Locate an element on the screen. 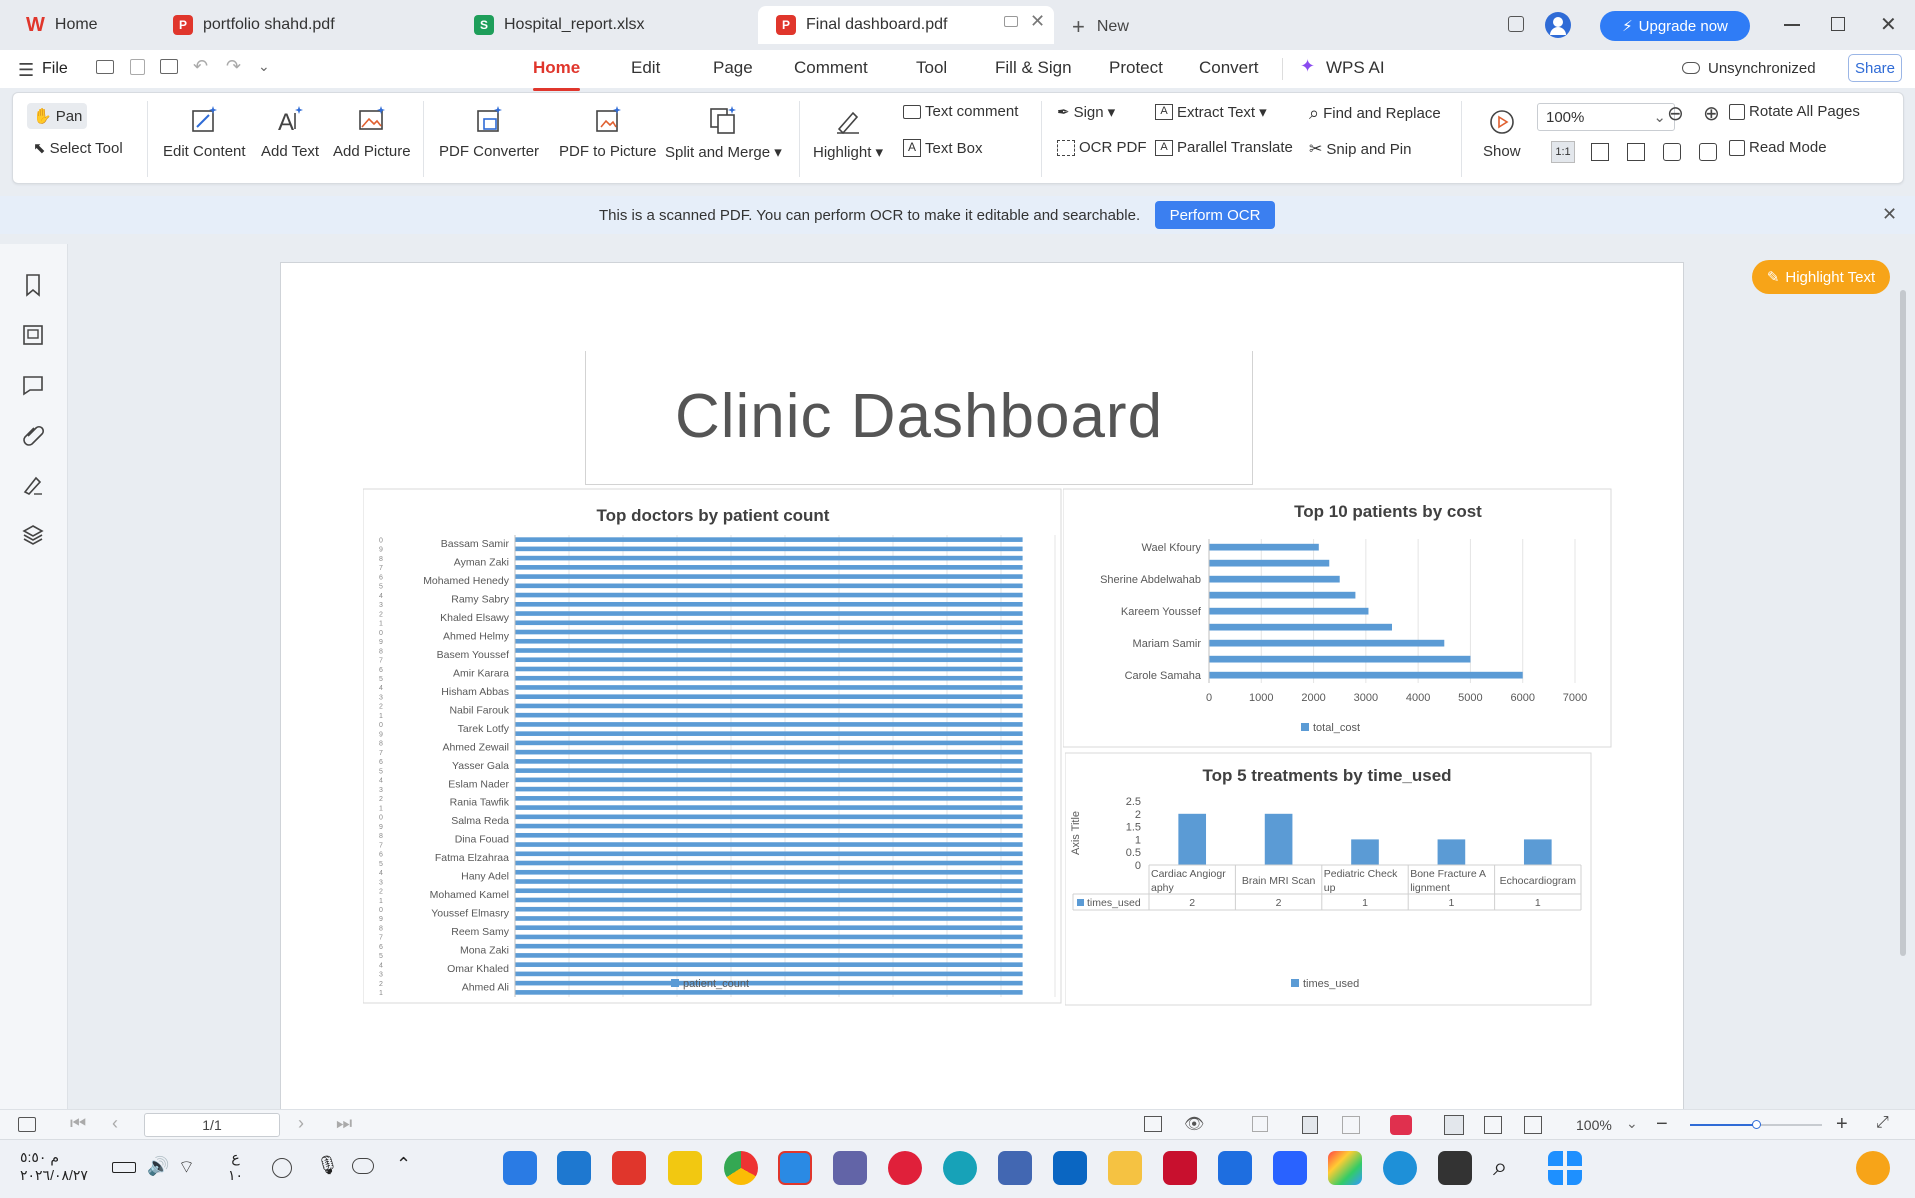  split-view-icon is located at coordinates (1260, 1124).